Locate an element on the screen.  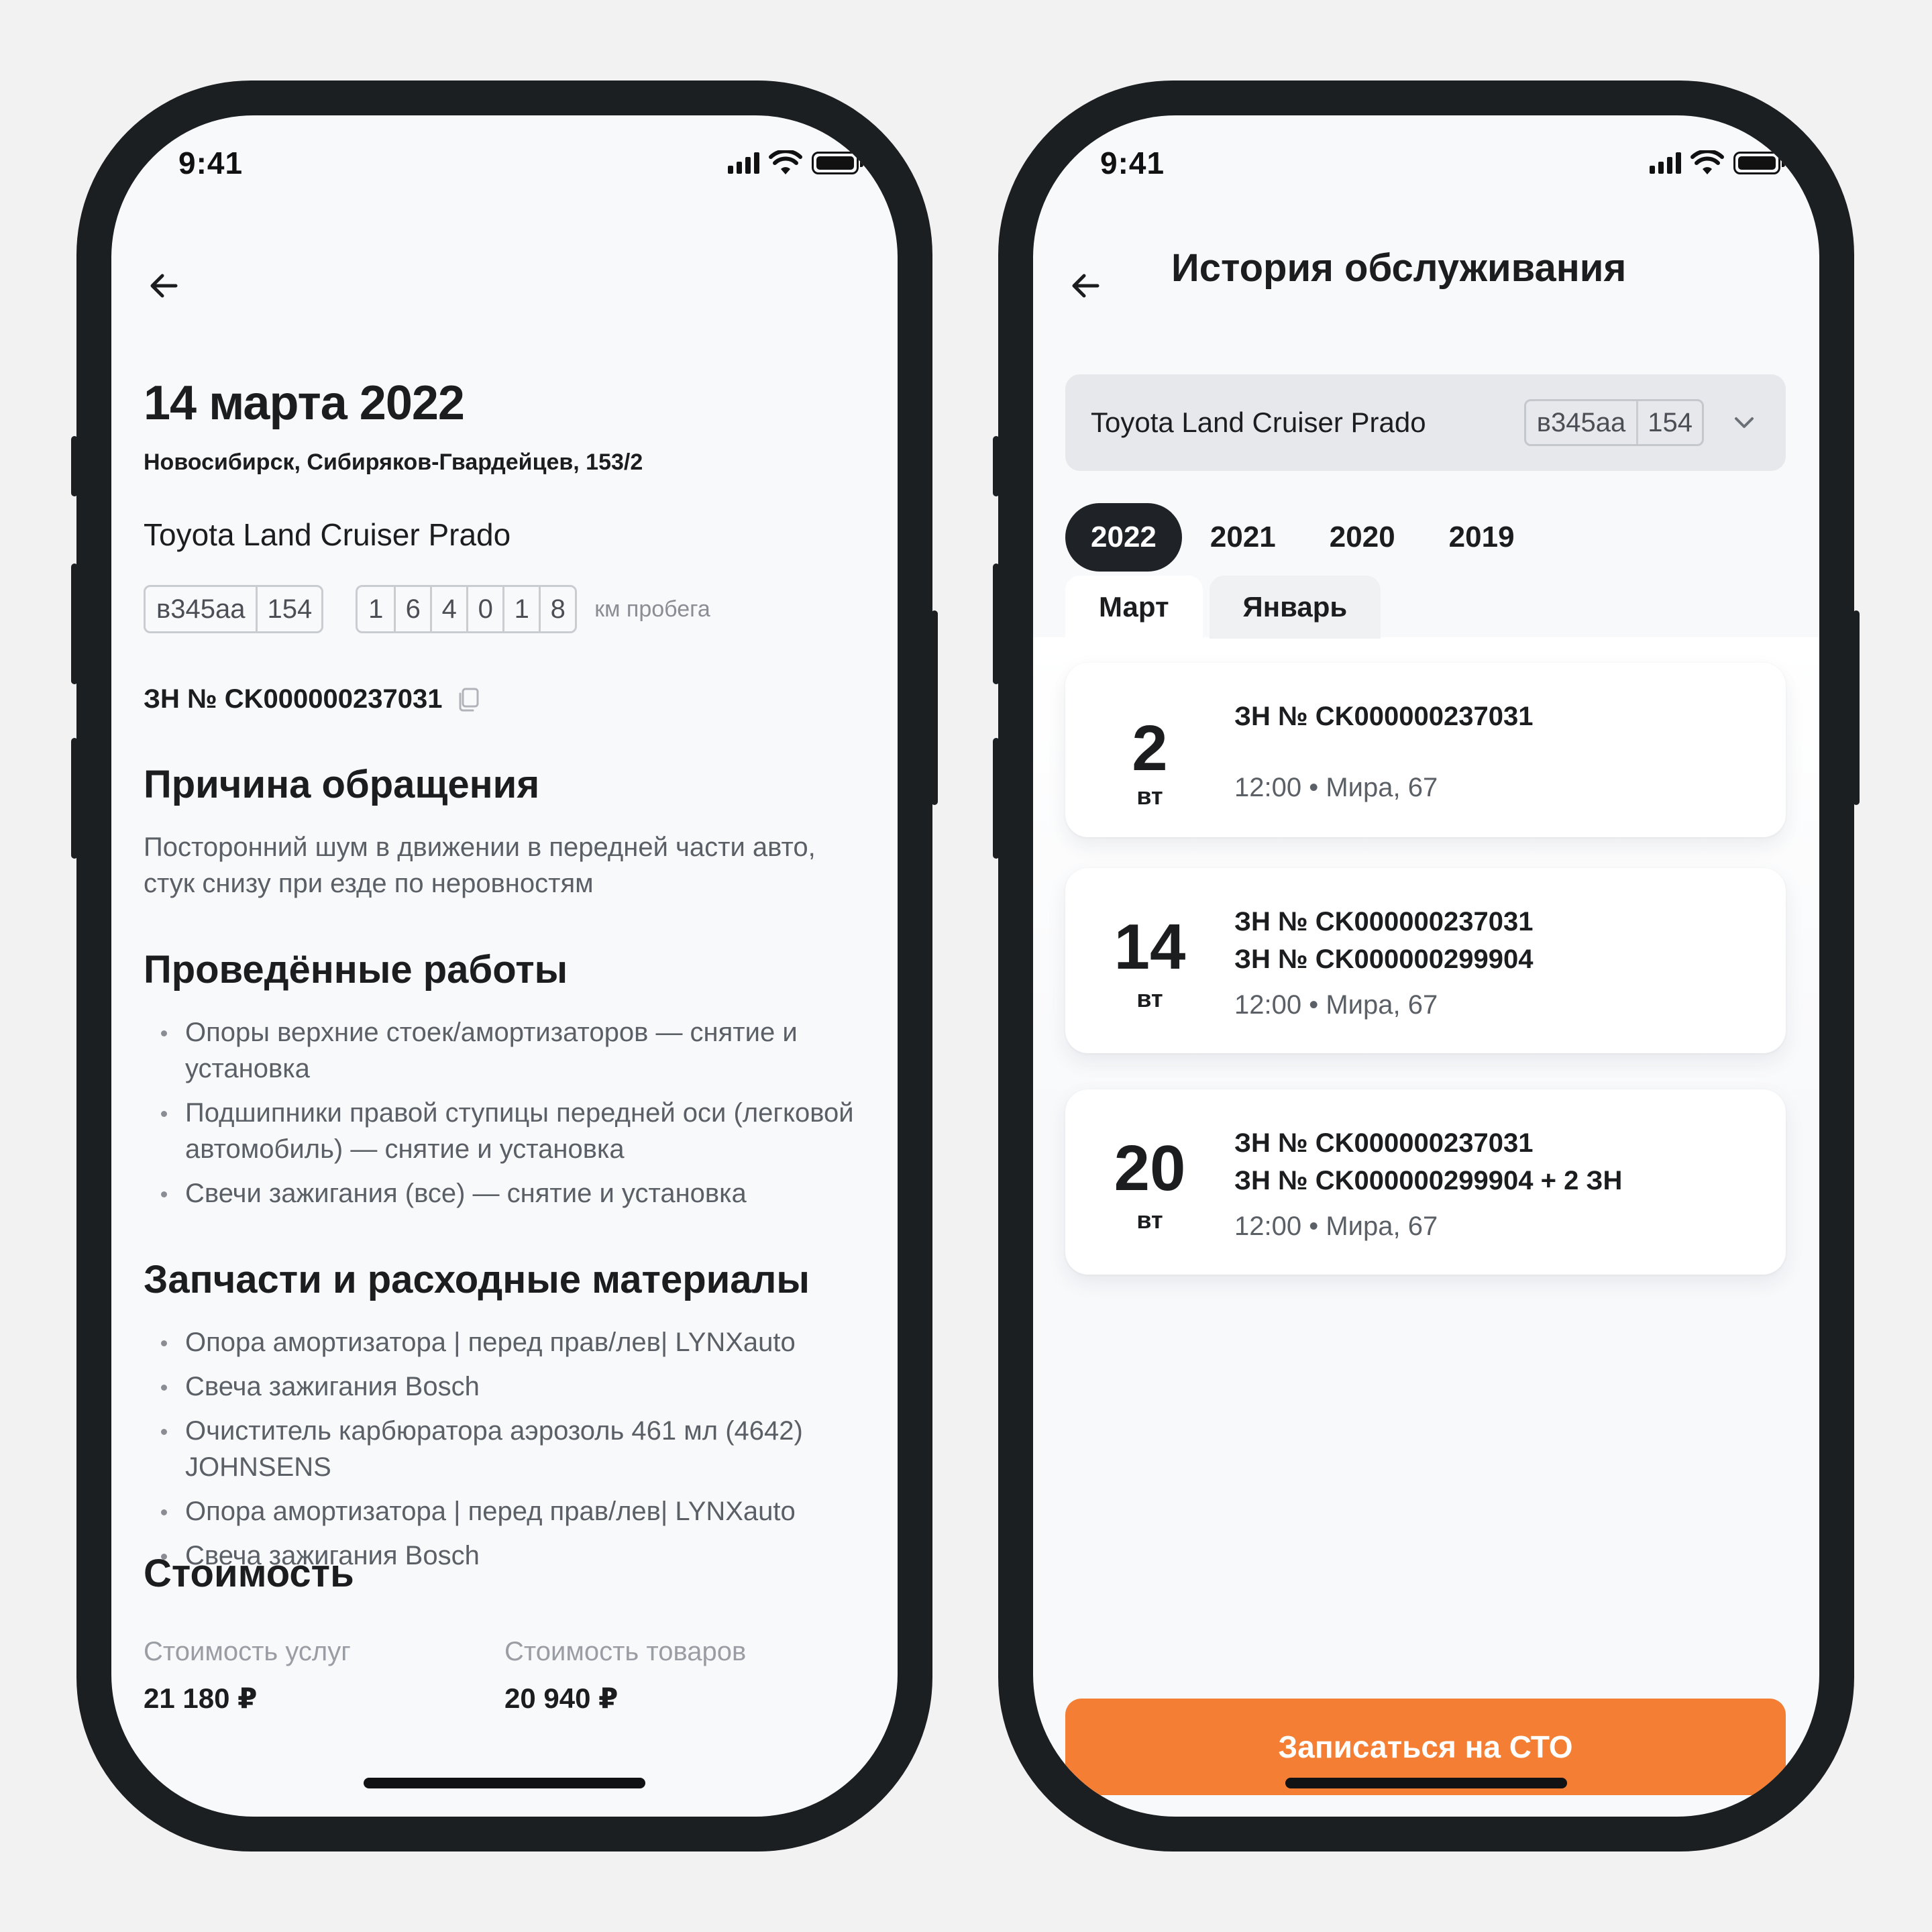
odometer-digit: 8 is located at coordinates (557, 609).